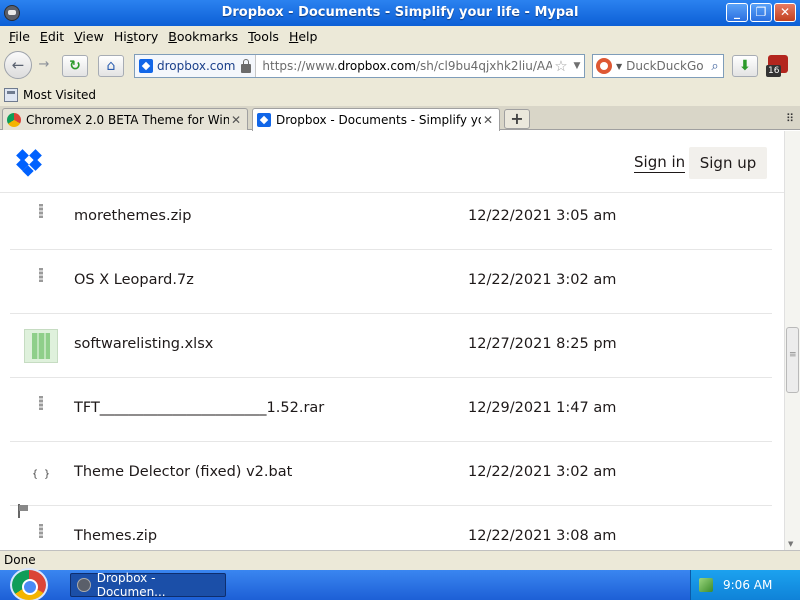  What do you see at coordinates (84, 585) in the screenshot?
I see `mypal-app-icon` at bounding box center [84, 585].